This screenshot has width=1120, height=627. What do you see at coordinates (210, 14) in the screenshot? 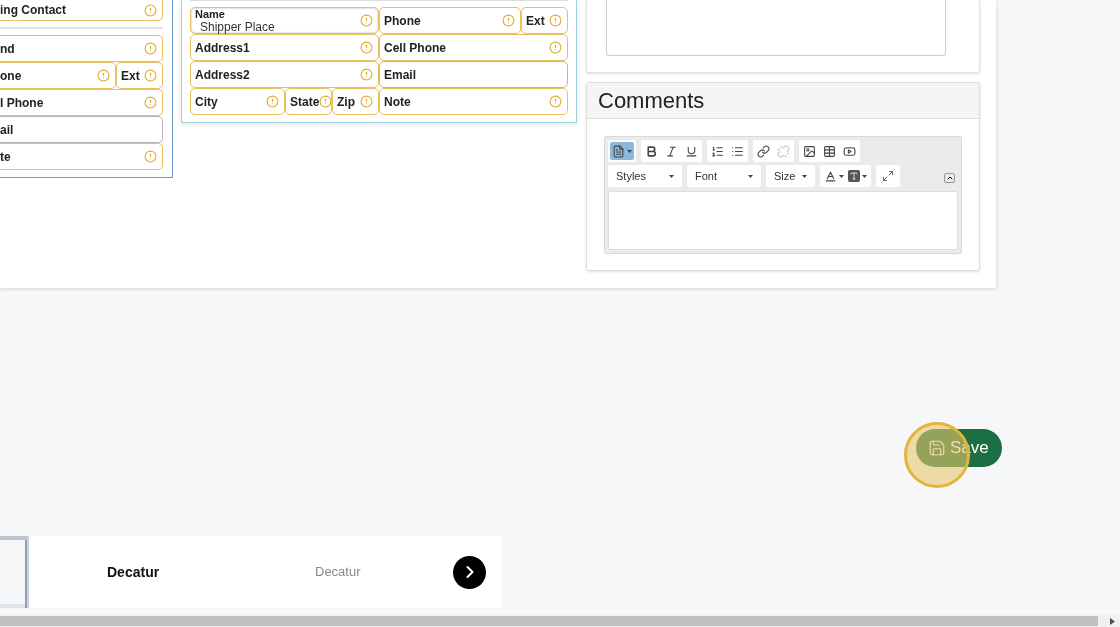
I see `field-label: Name` at bounding box center [210, 14].